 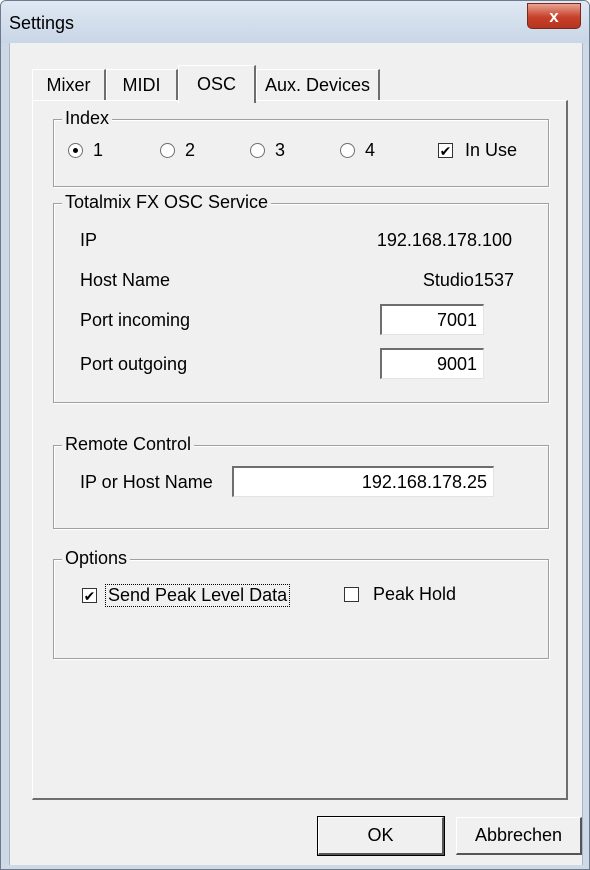 I want to click on ok-button: OK, so click(x=381, y=836).